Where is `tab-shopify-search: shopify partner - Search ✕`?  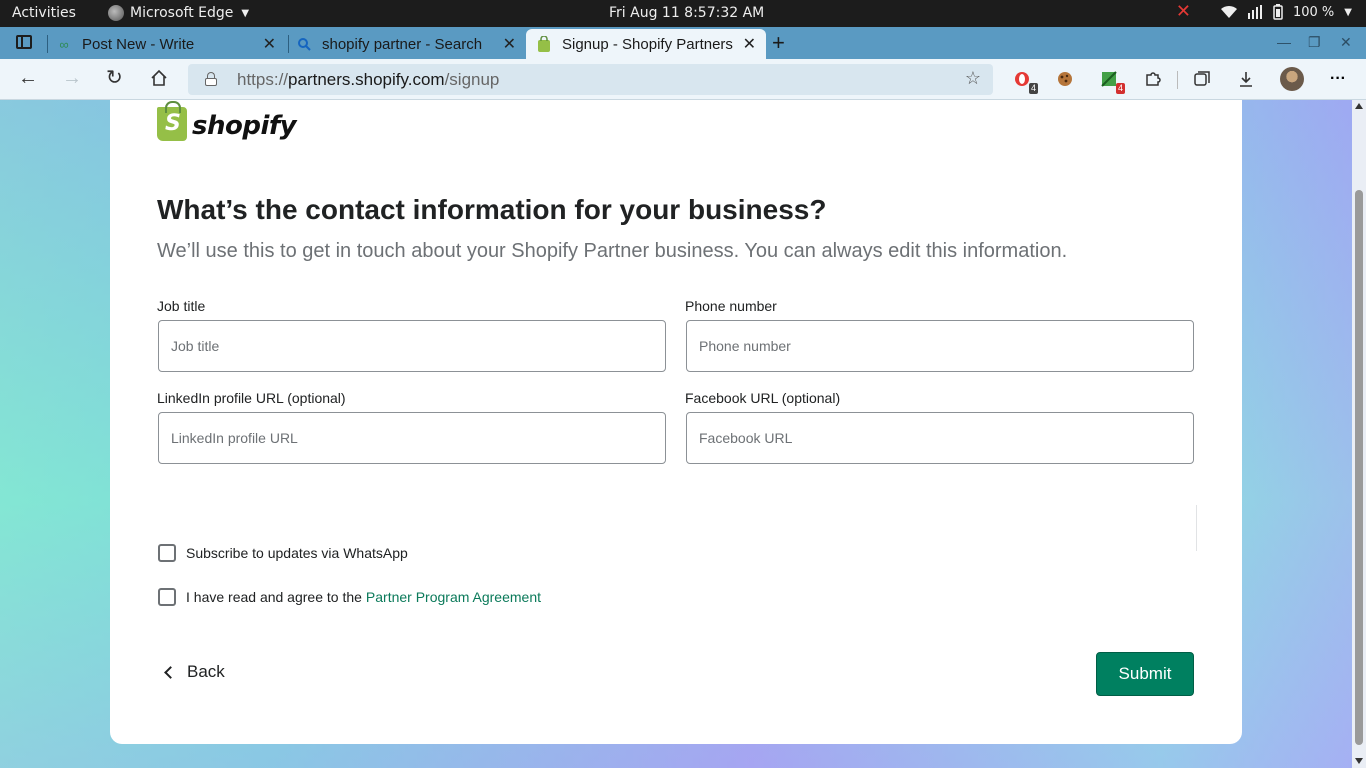 tab-shopify-search: shopify partner - Search ✕ is located at coordinates (411, 44).